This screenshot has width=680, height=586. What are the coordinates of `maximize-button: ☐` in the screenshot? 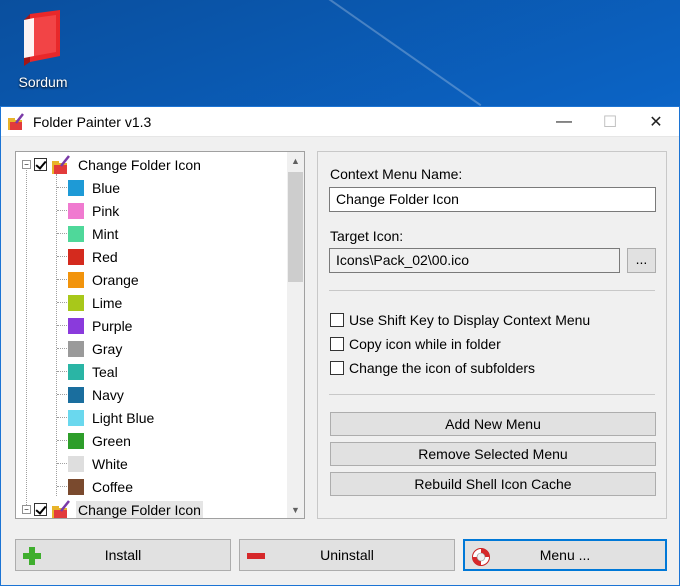 It's located at (610, 122).